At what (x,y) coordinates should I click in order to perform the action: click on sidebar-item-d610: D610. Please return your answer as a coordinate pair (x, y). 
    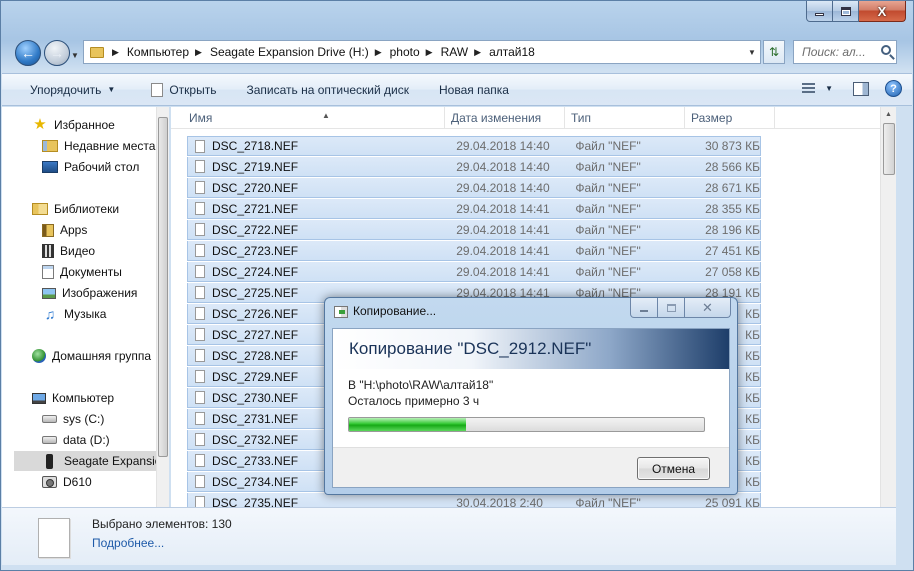
    Looking at the image, I should click on (67, 482).